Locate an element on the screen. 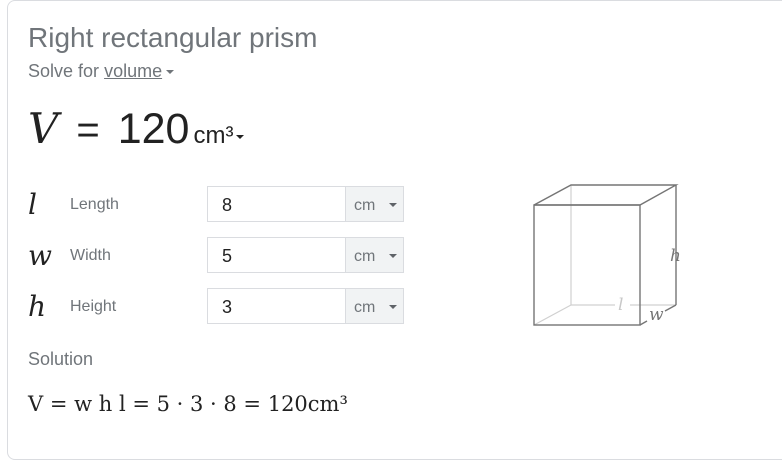  length-input: 8 is located at coordinates (276, 204).